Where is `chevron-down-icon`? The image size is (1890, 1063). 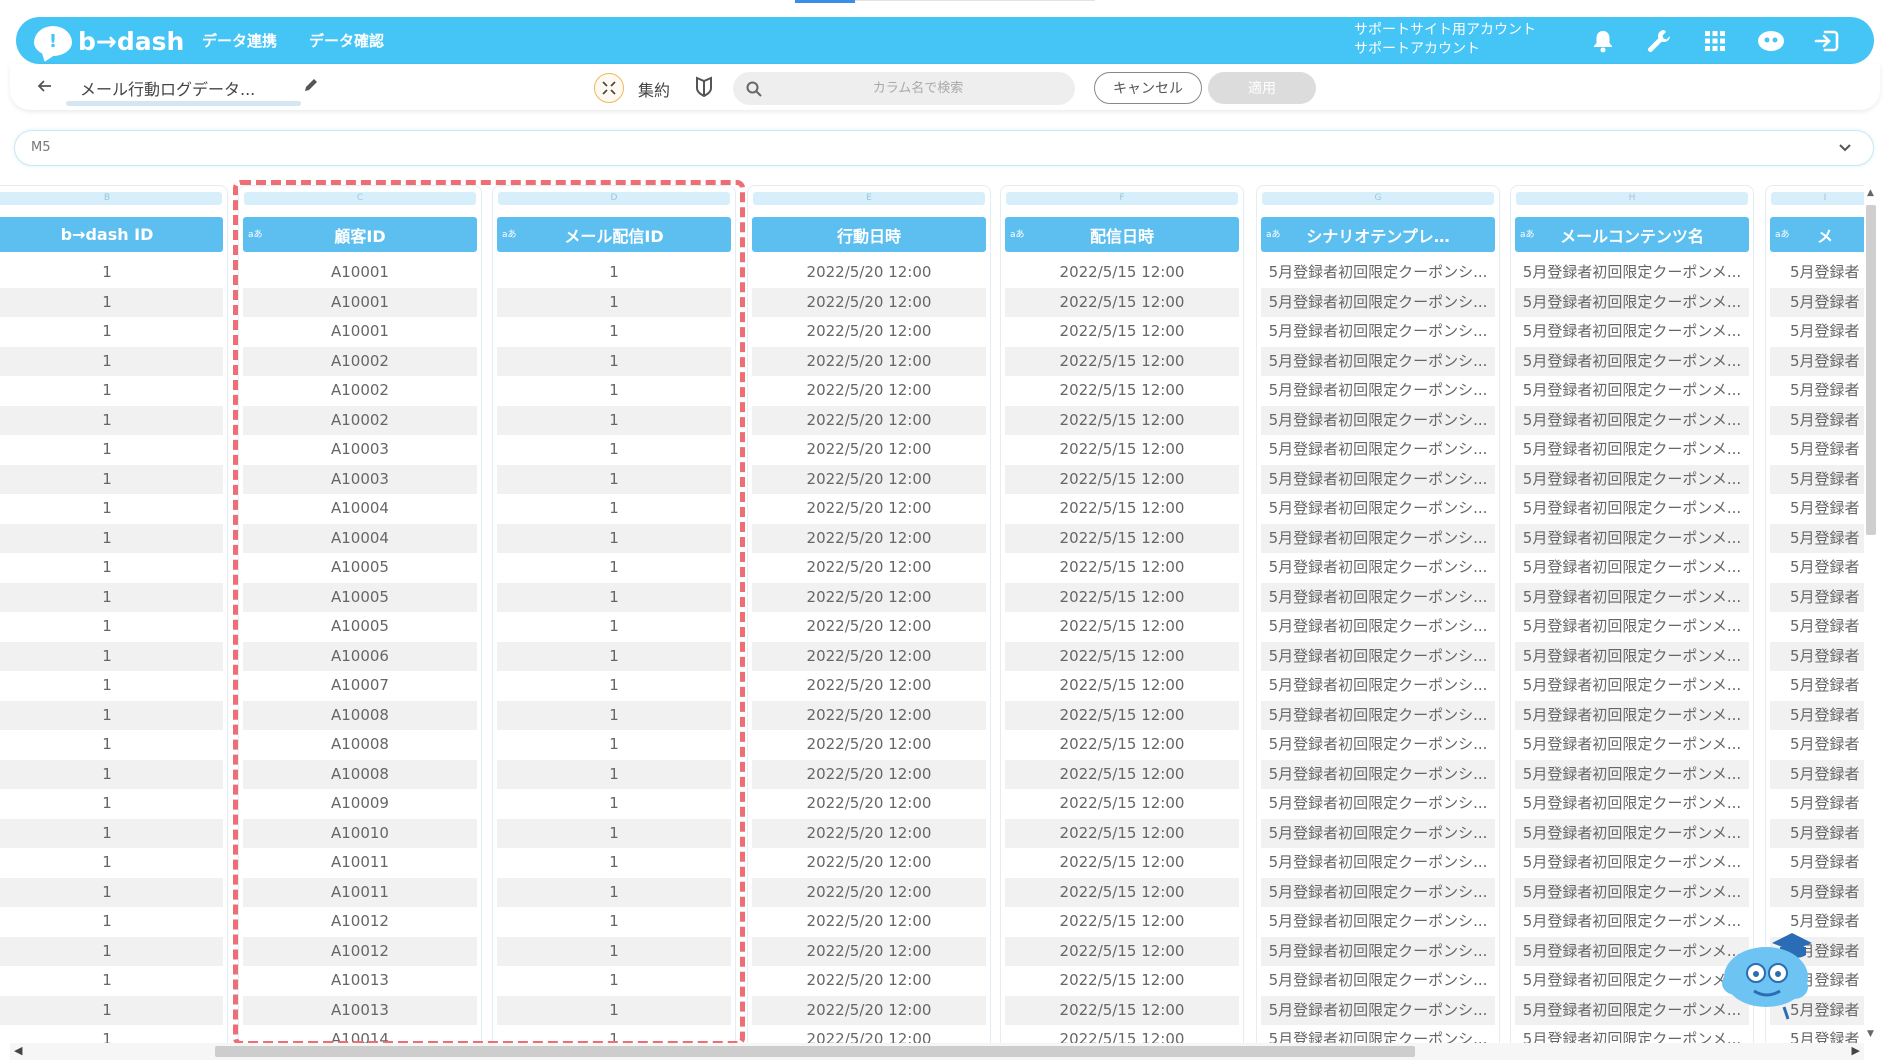
chevron-down-icon is located at coordinates (1845, 147).